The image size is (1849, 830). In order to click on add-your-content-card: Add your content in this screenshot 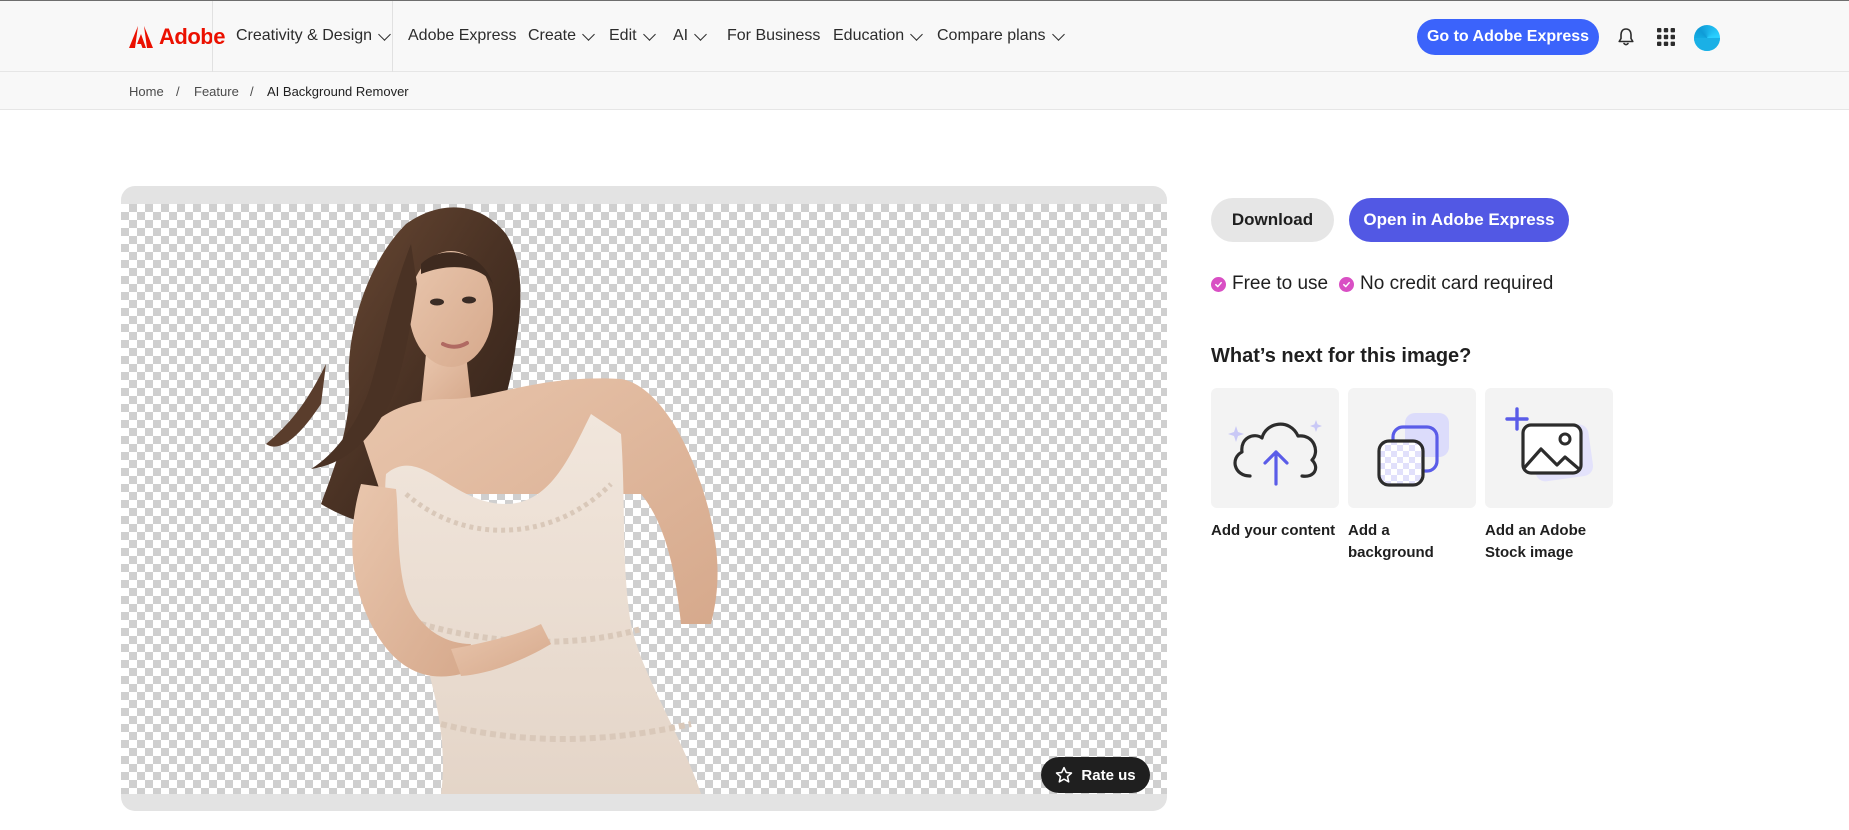, I will do `click(1275, 465)`.